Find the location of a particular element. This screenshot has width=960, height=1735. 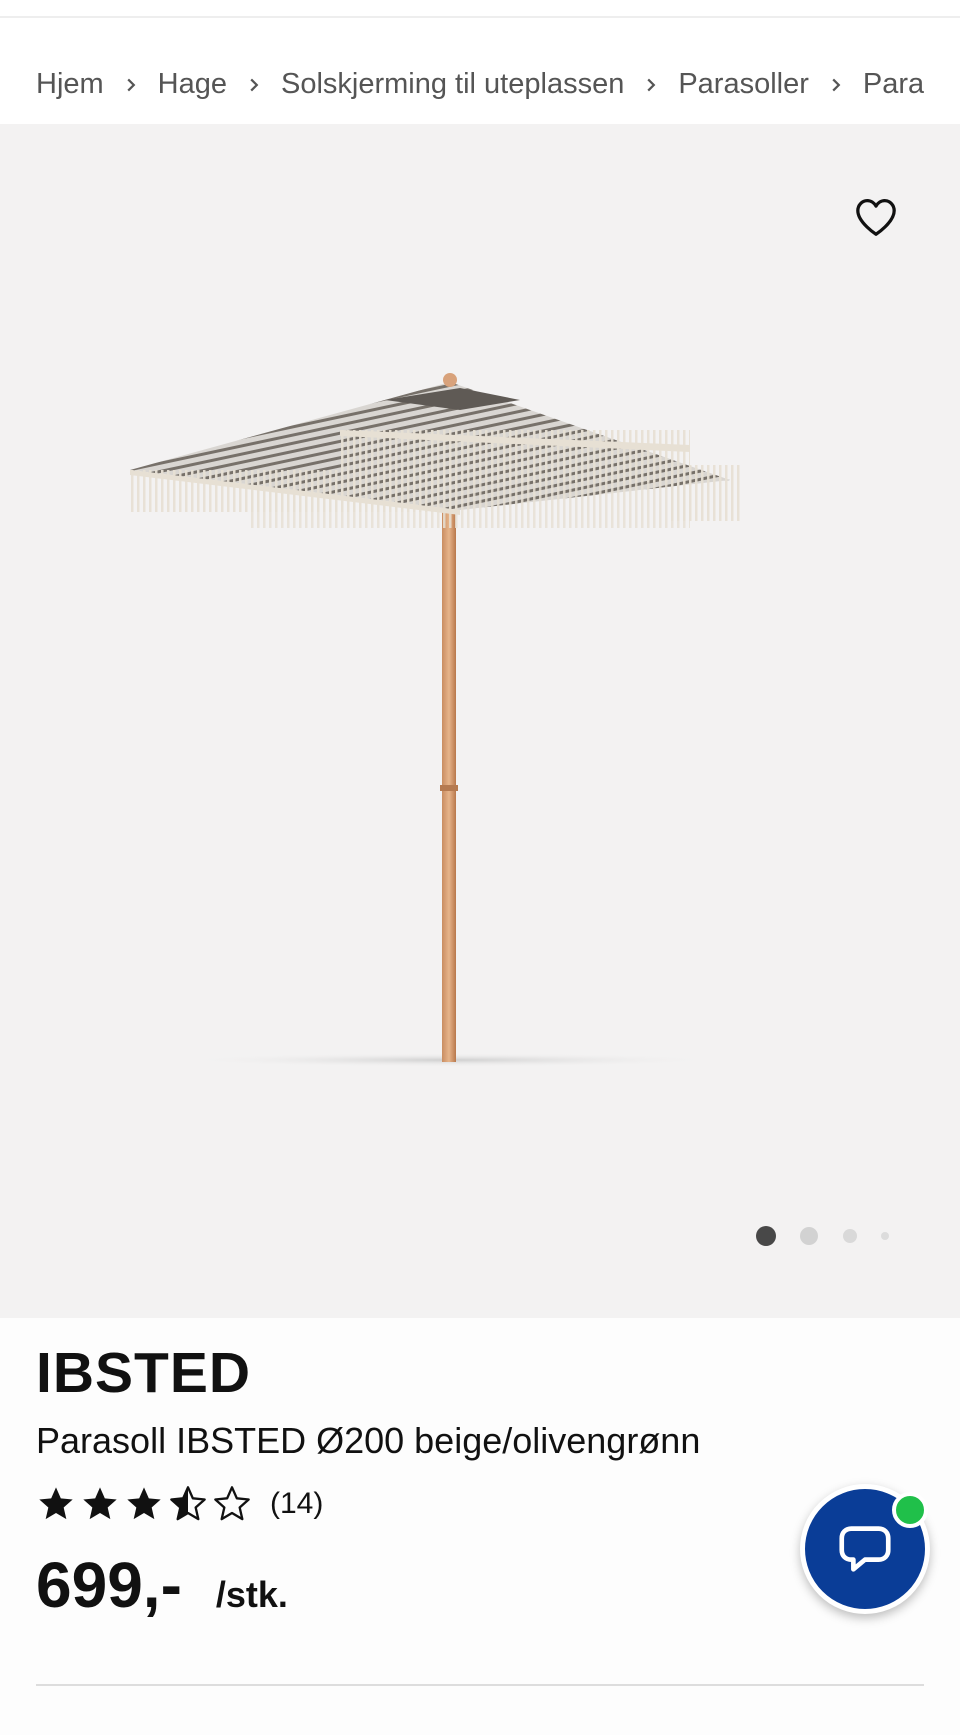

breadcrumb-item-solskjerming: Solskjerming til uteplassen is located at coordinates (452, 84).